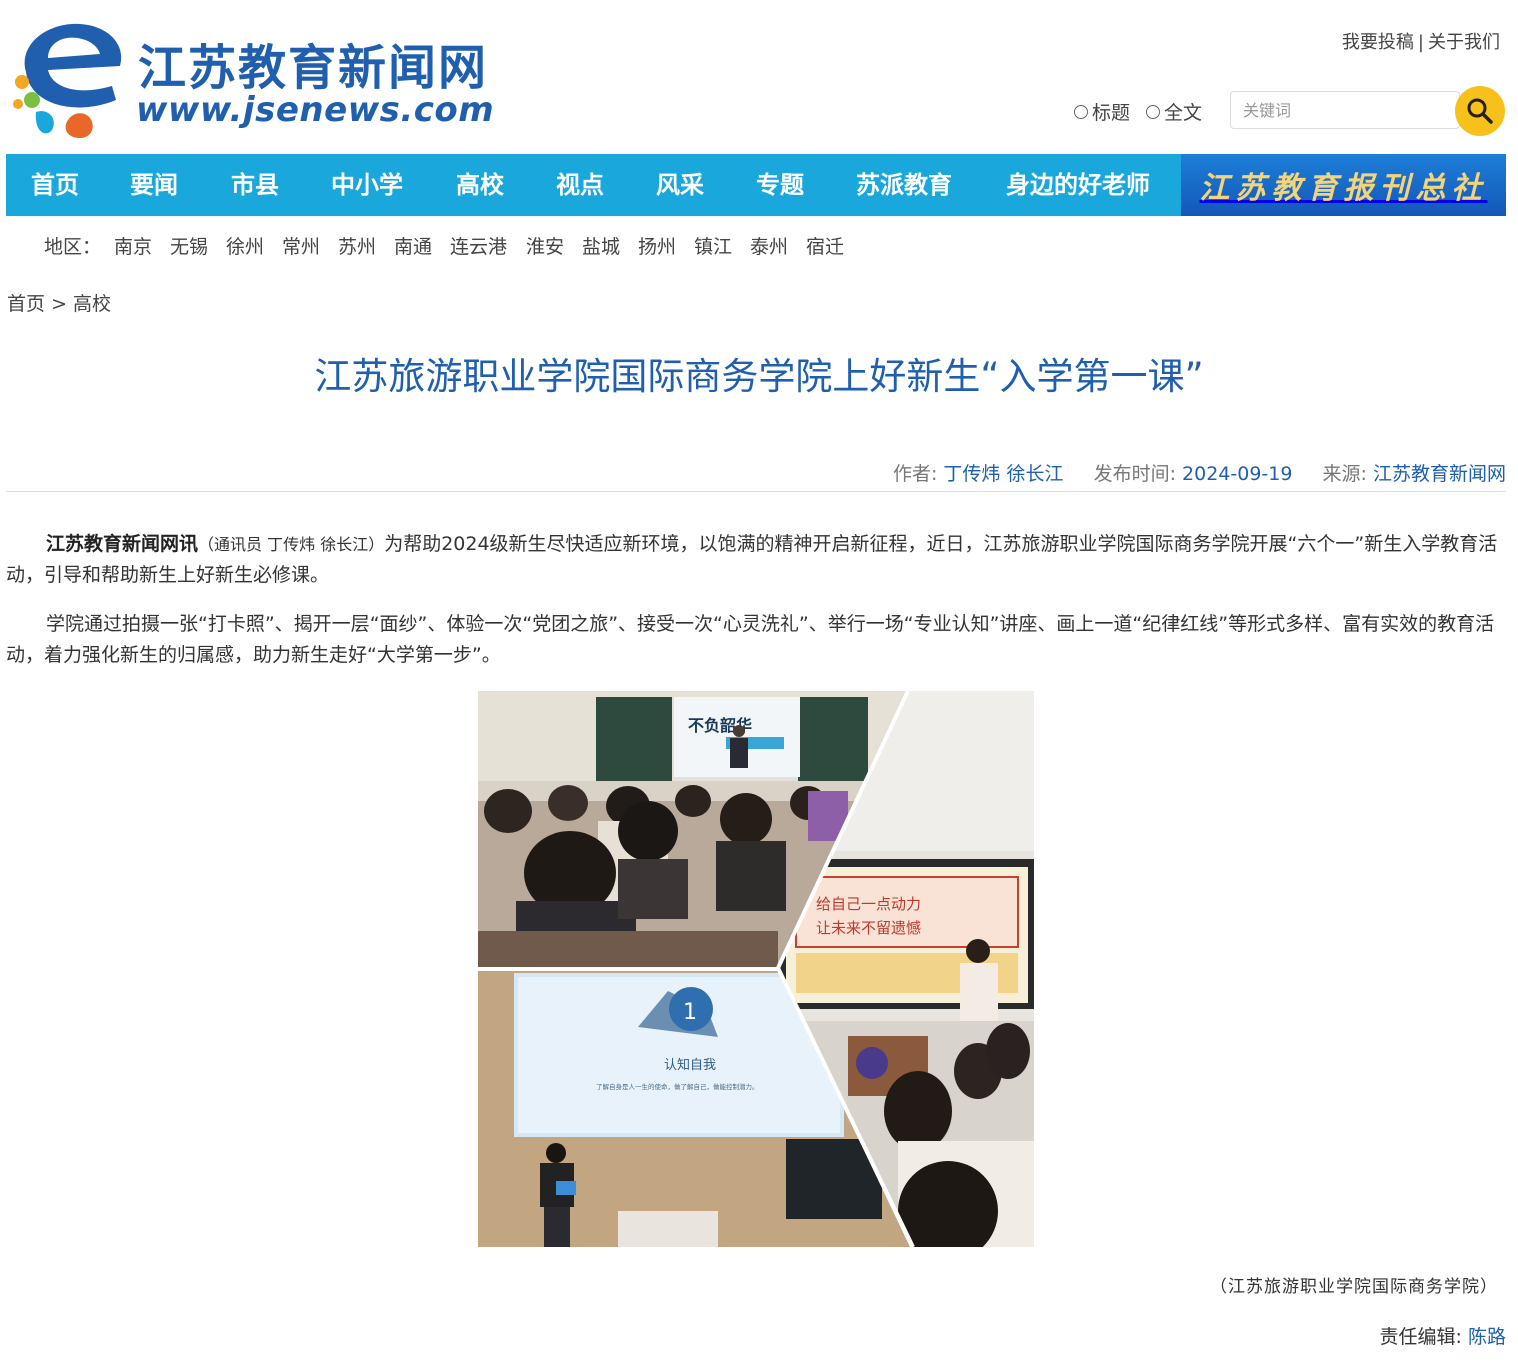  Describe the element at coordinates (1486, 1337) in the screenshot. I see `editor-value: 陈路` at that location.